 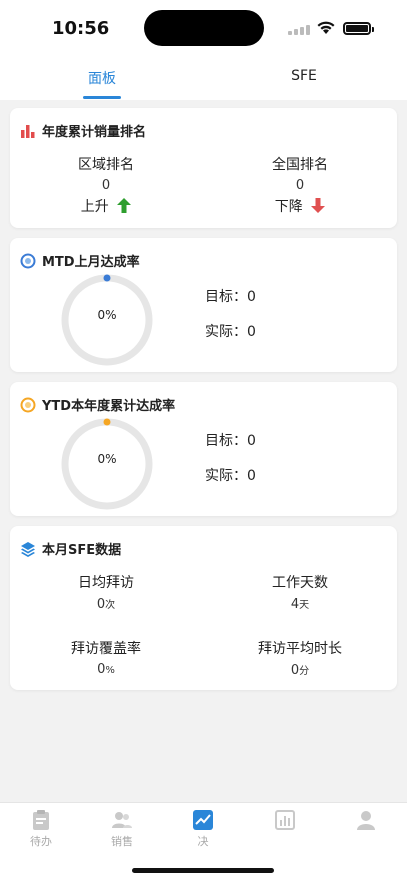 What do you see at coordinates (106, 173) in the screenshot?
I see `regional-rank: 区域排名 0` at bounding box center [106, 173].